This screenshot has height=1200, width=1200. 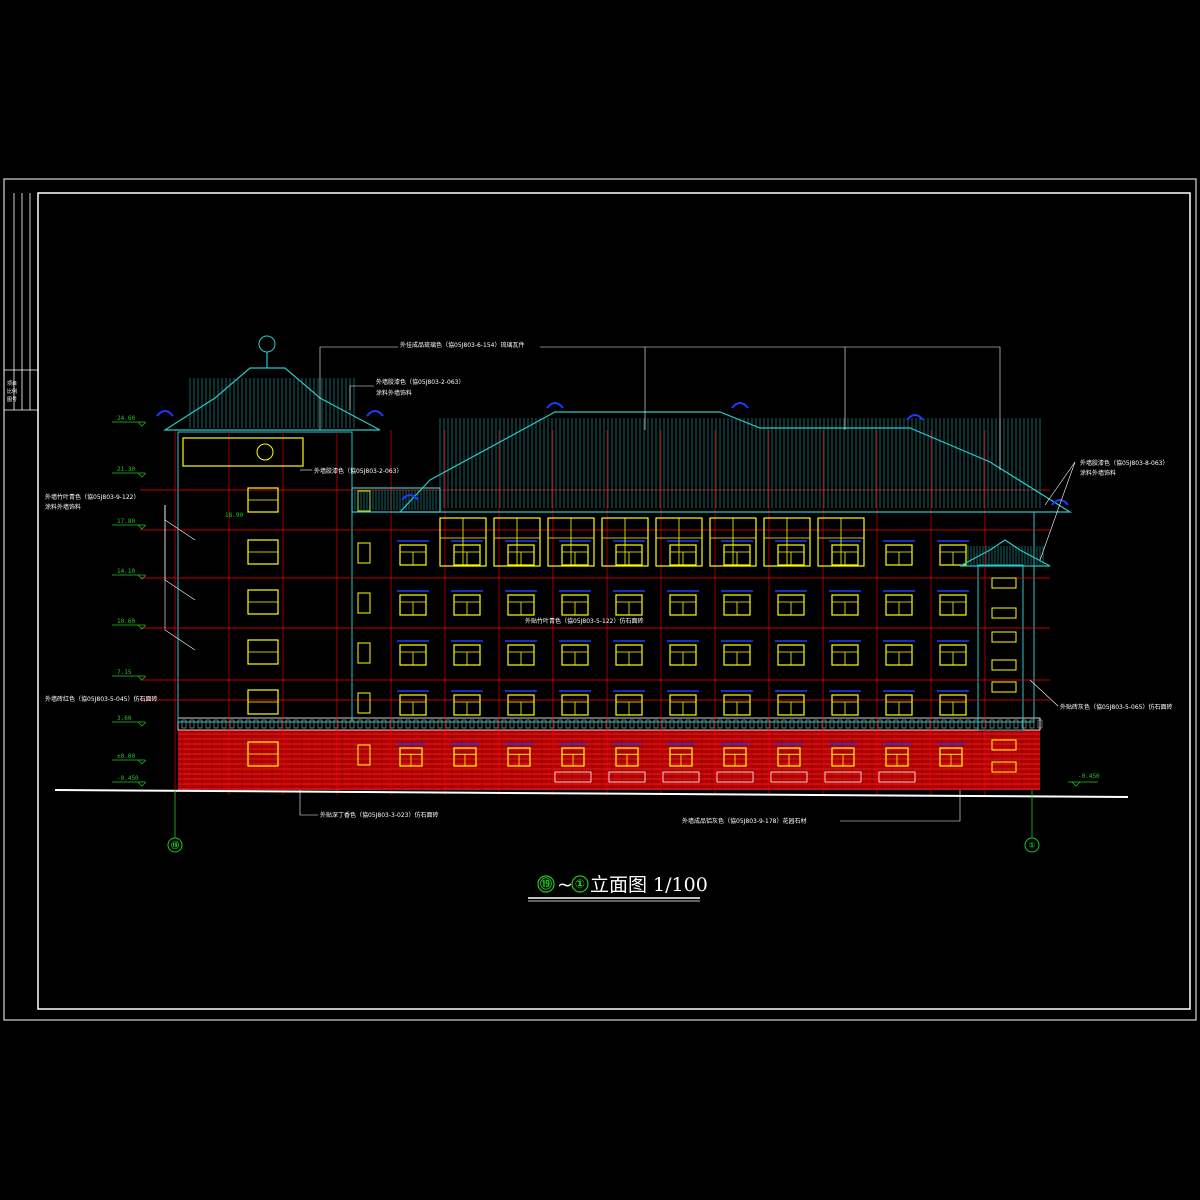 I want to click on note-eave-right-2: 涂料外墙饰料, so click(x=1098, y=473).